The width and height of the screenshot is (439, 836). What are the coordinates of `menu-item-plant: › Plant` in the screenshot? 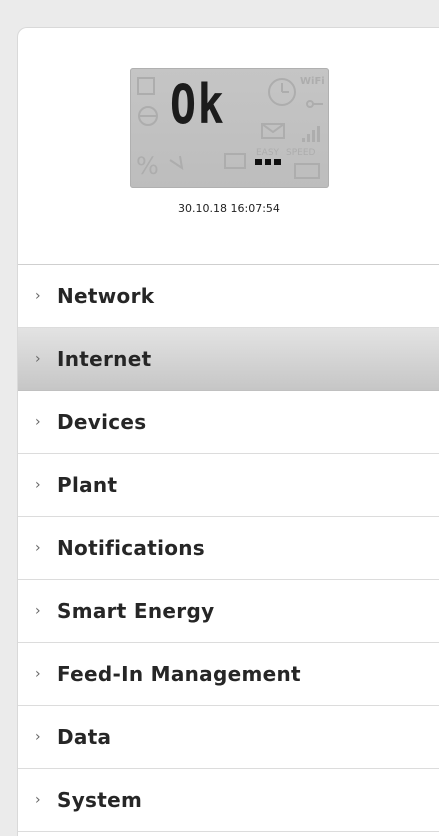 It's located at (228, 485).